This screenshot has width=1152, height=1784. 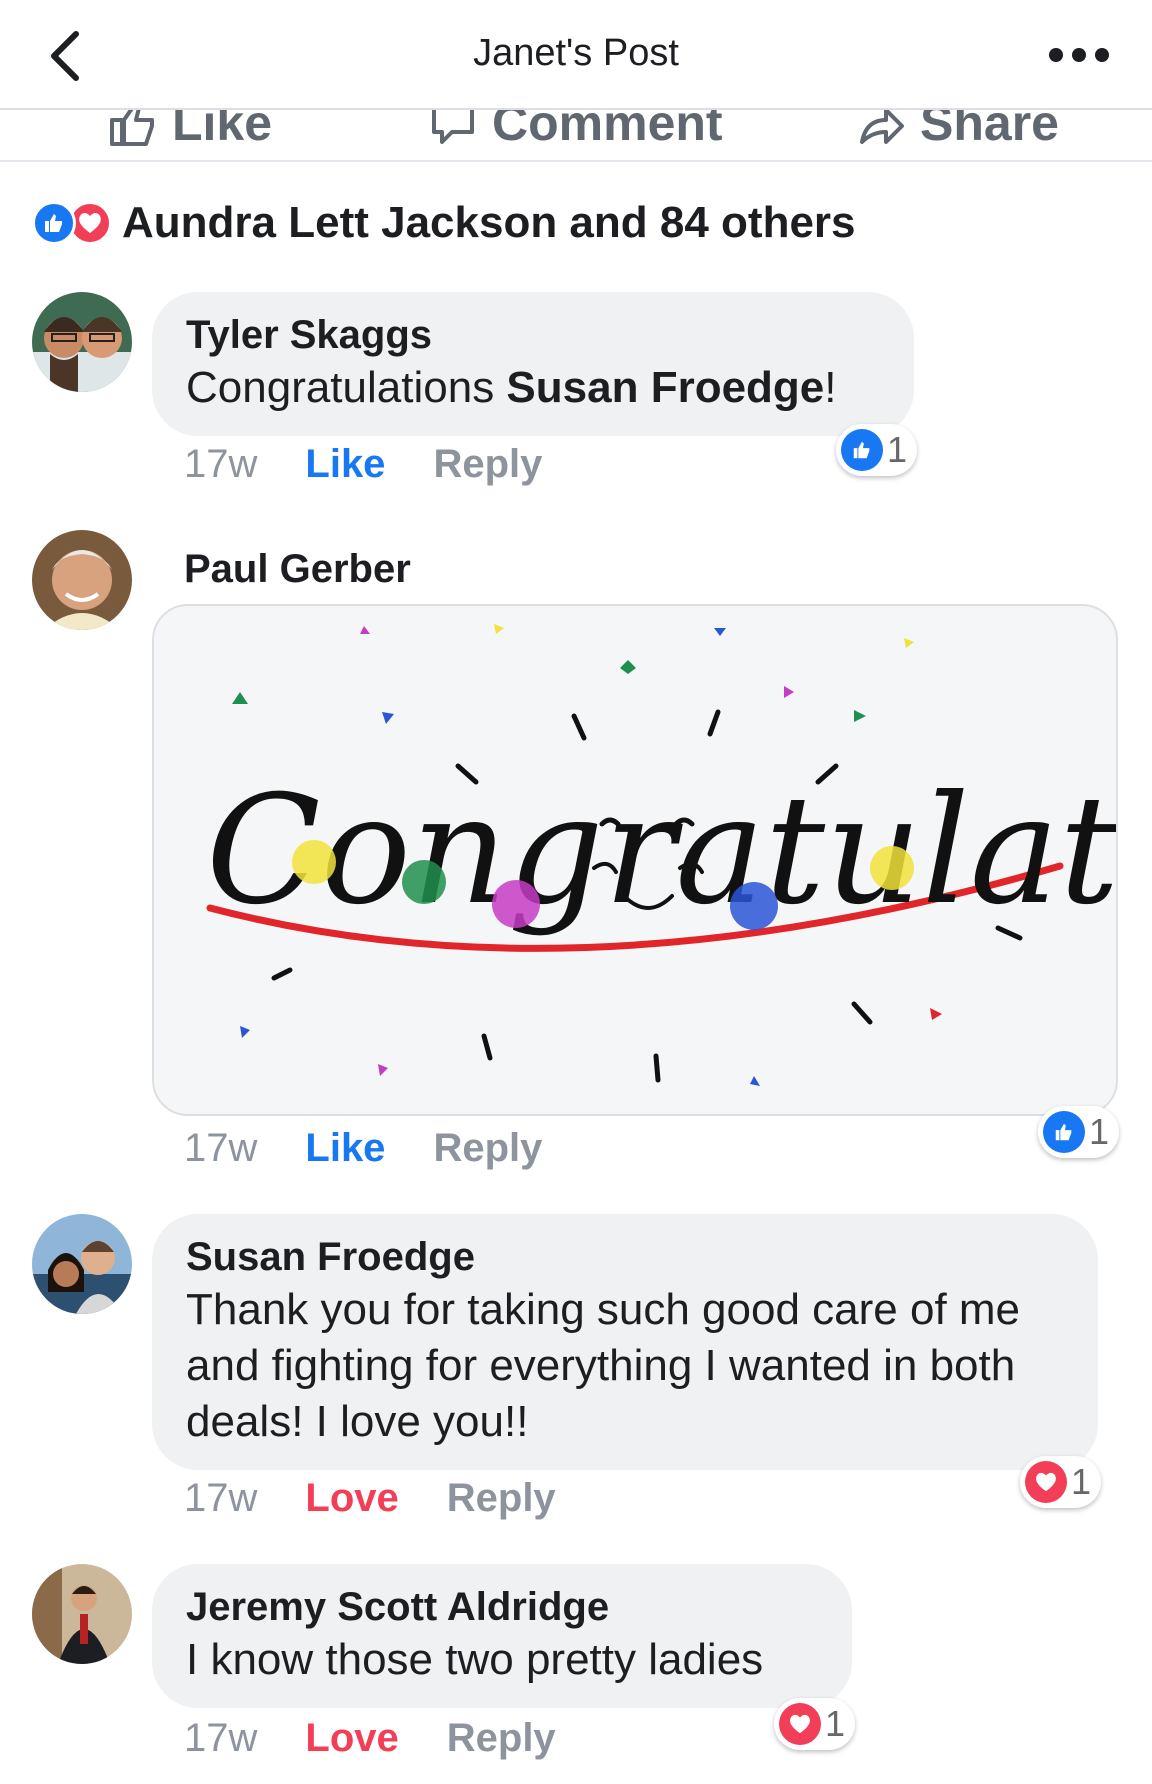 I want to click on congratulations-image-text: Congratulations!, so click(x=662, y=851).